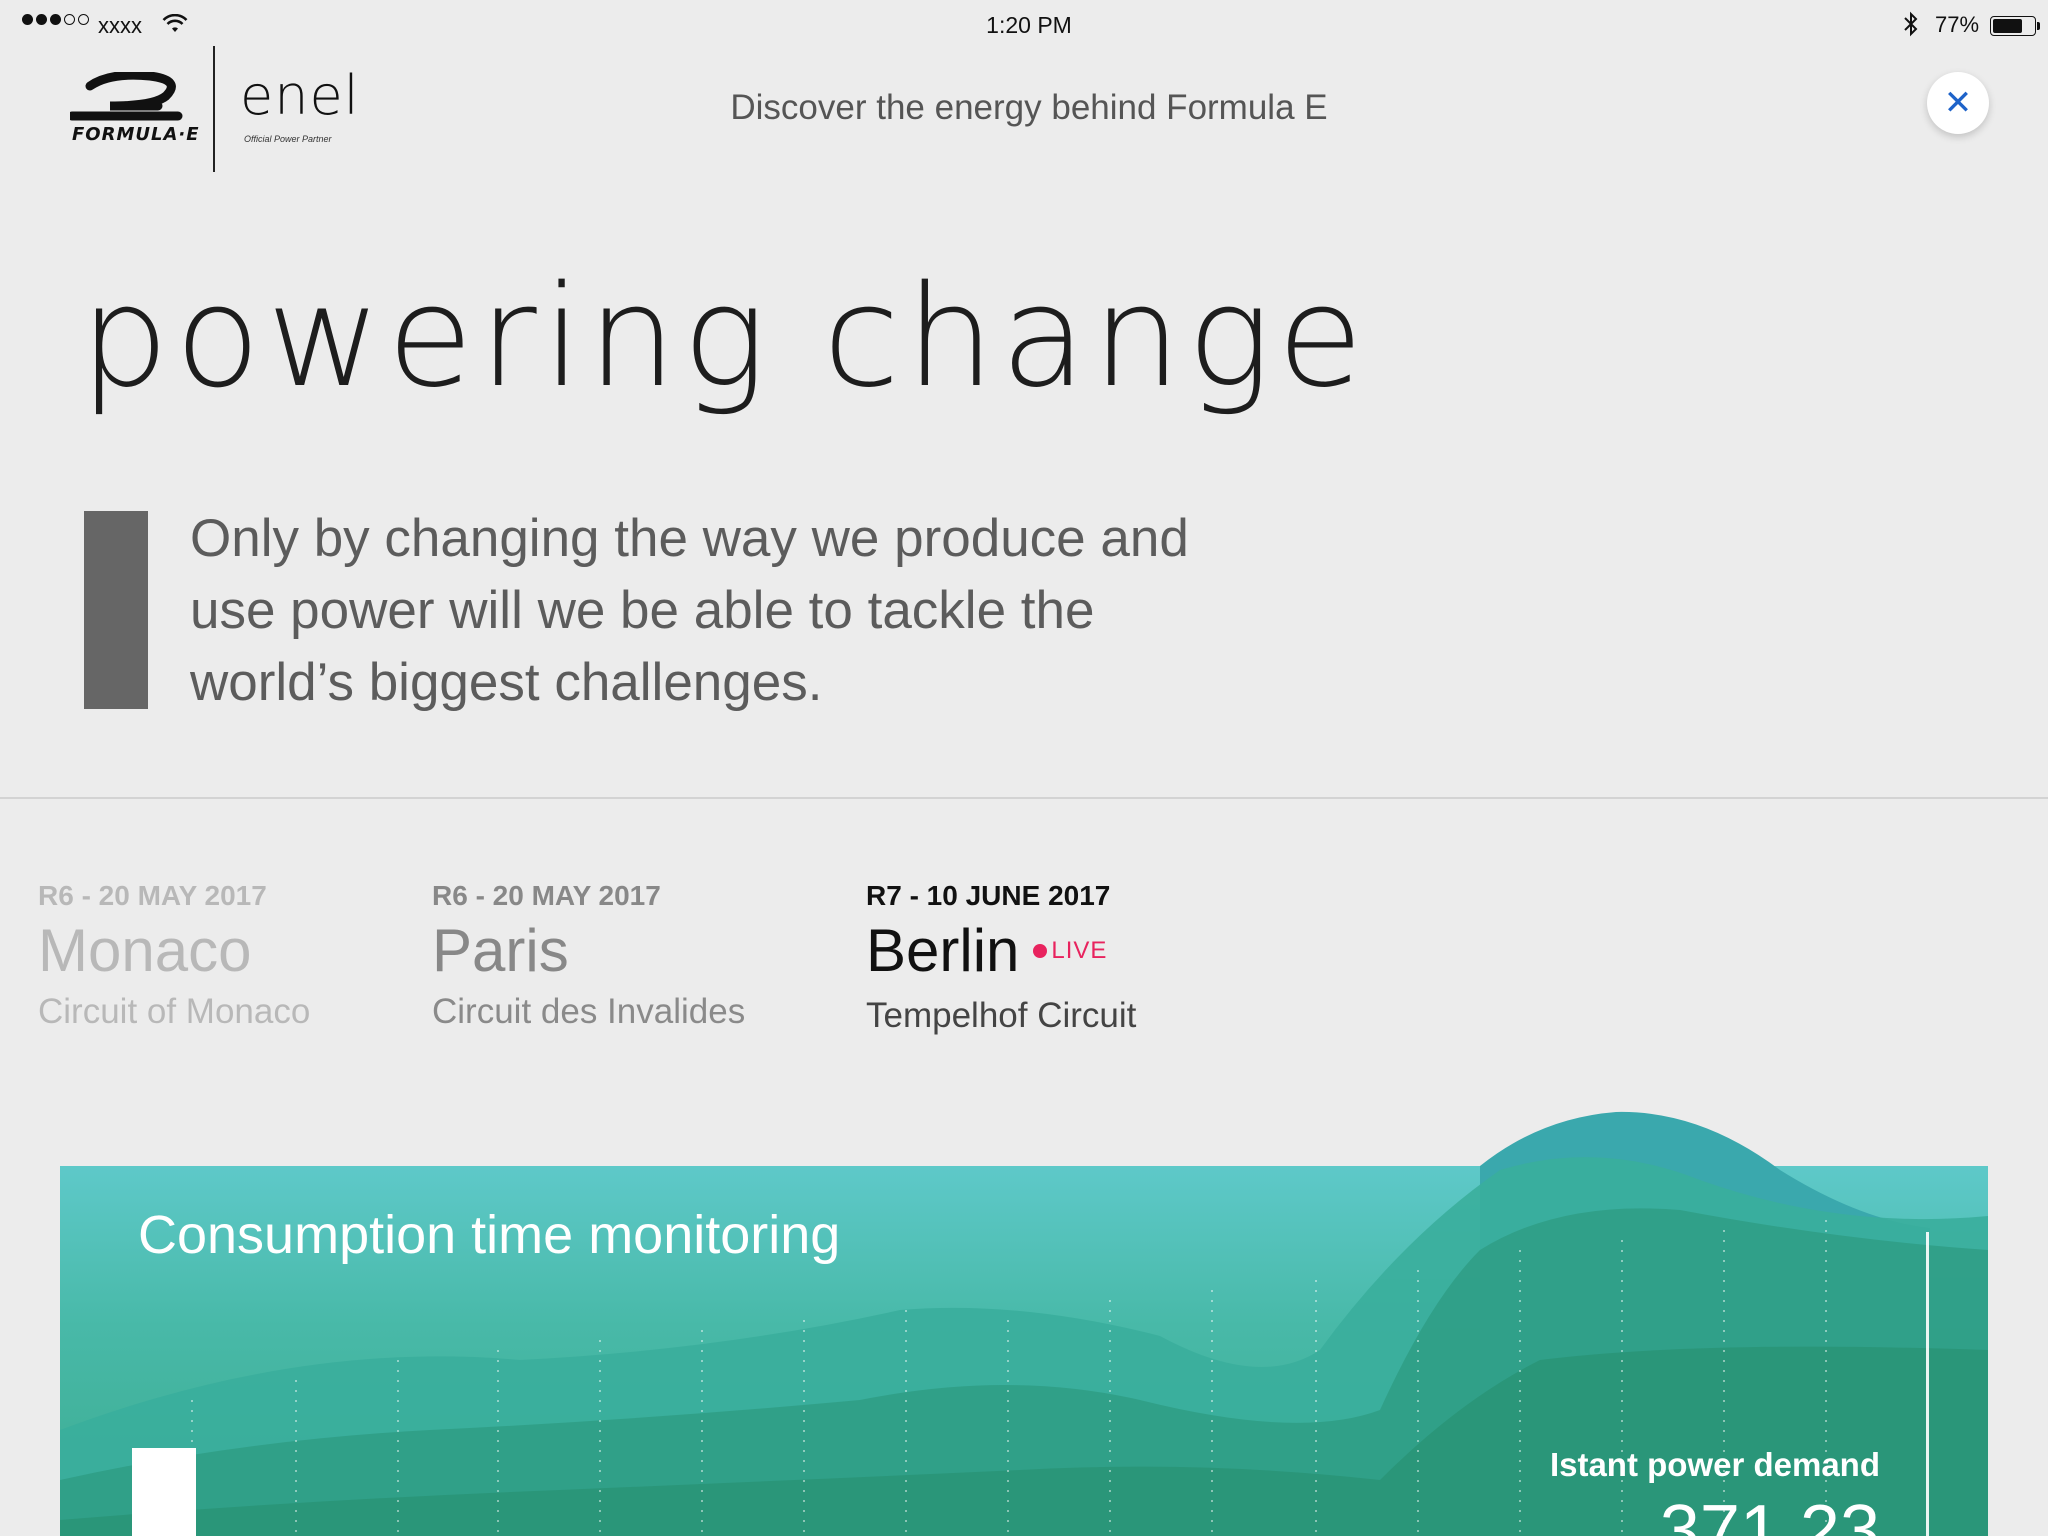 The height and width of the screenshot is (1536, 2048). Describe the element at coordinates (1911, 27) in the screenshot. I see `bluetooth-icon` at that location.